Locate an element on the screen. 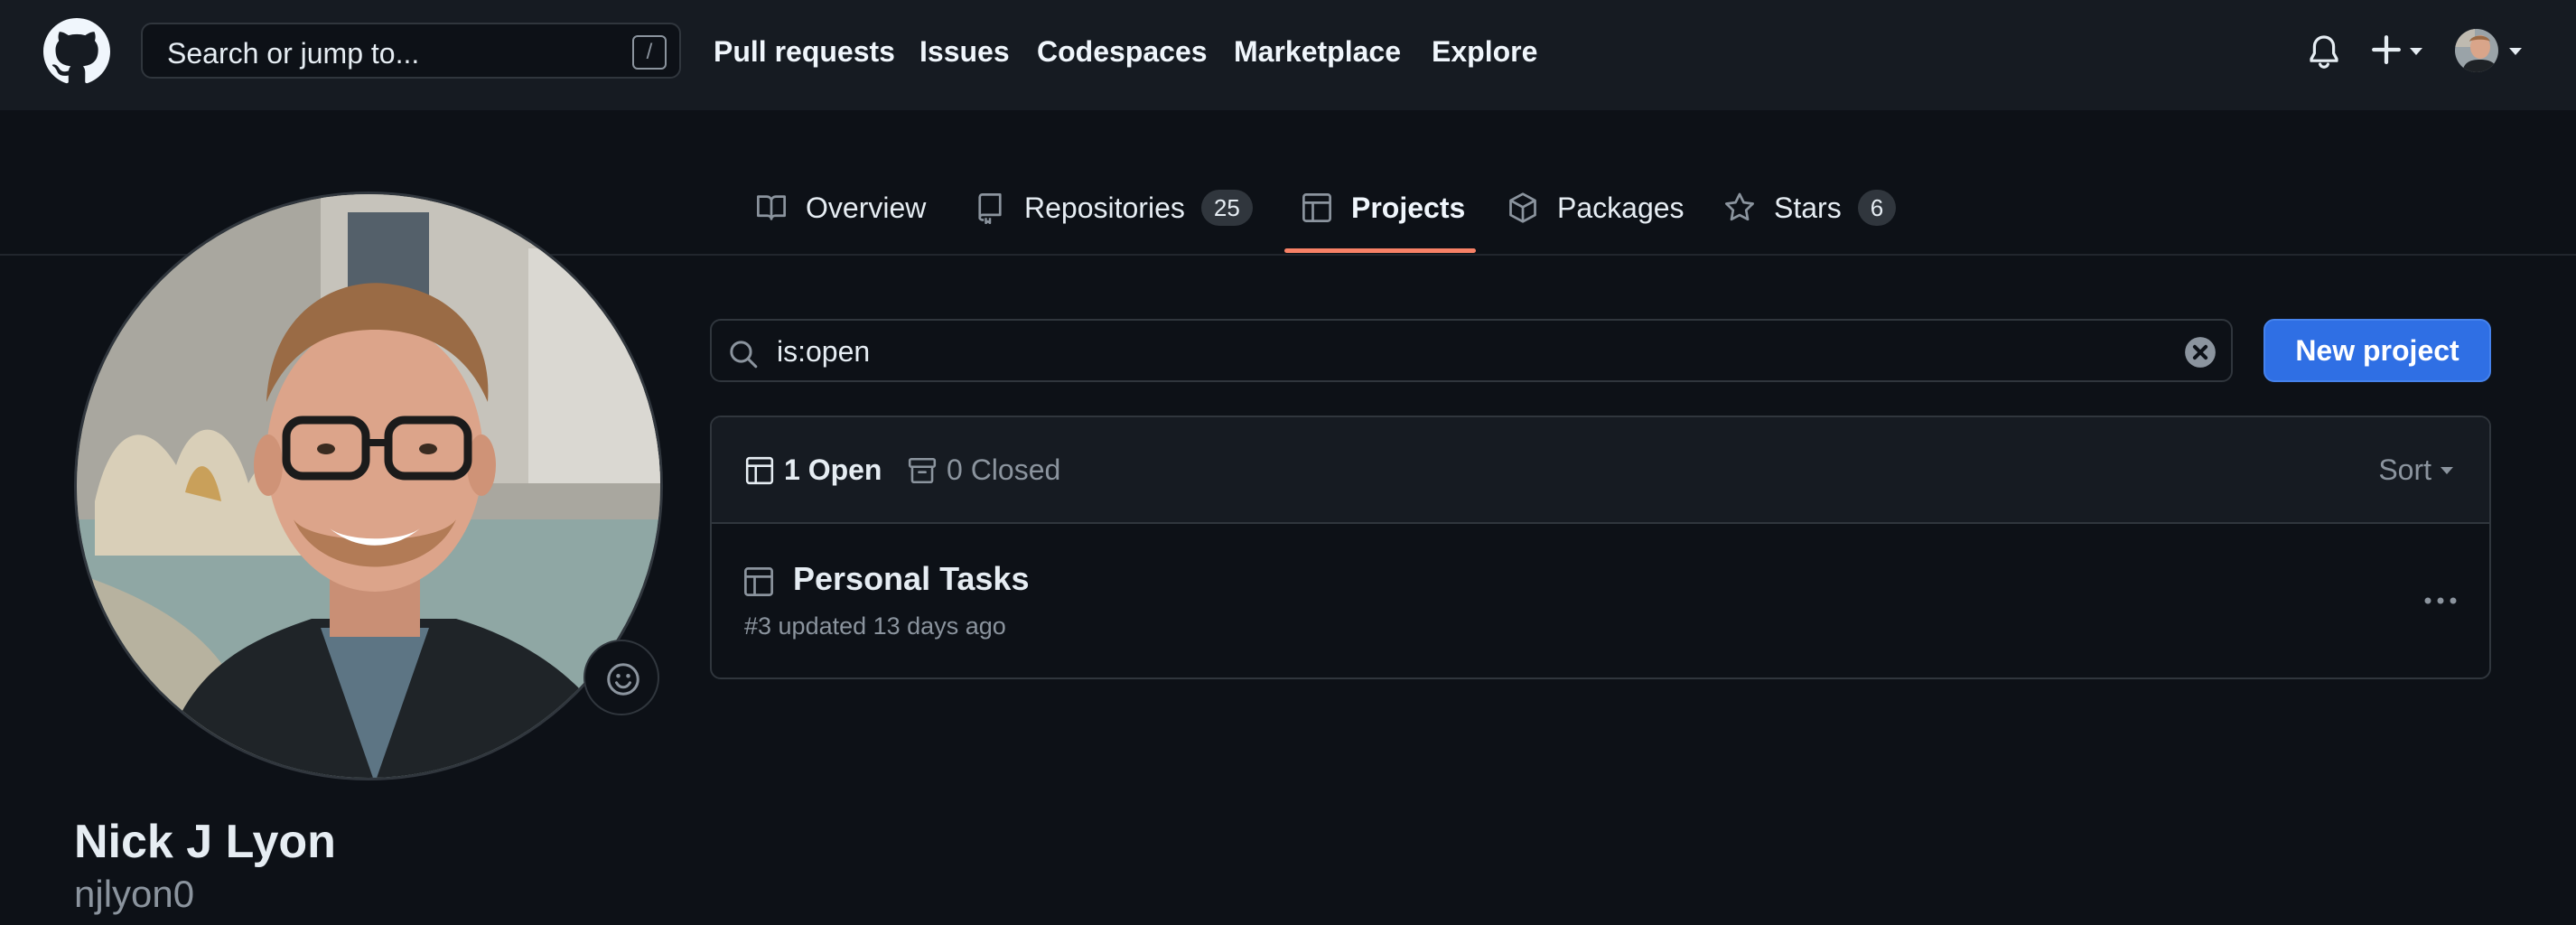 This screenshot has width=2576, height=925. tab-packages-label: Packages is located at coordinates (1621, 207).